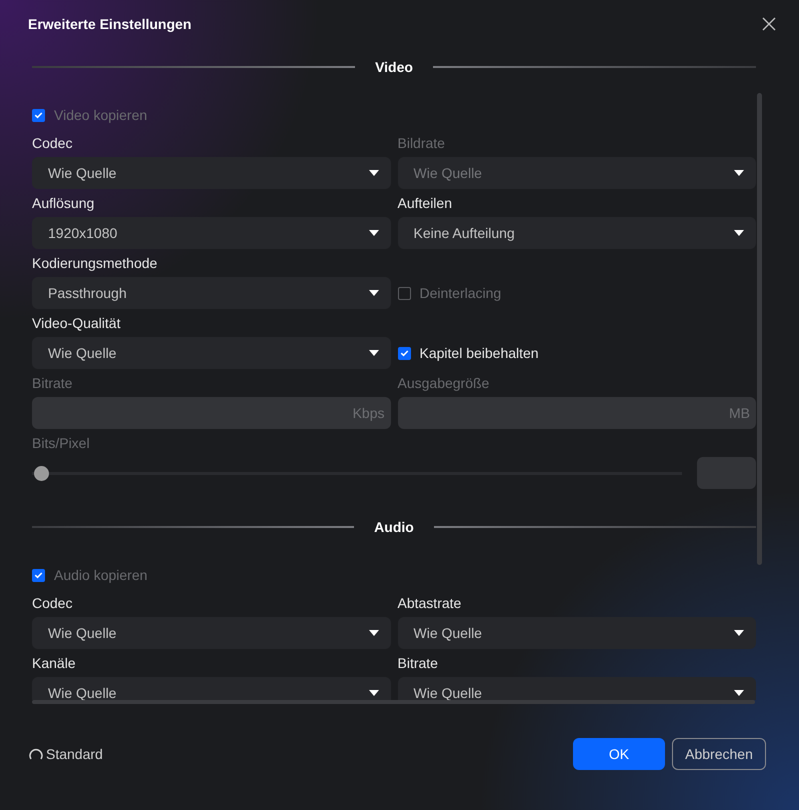 The height and width of the screenshot is (810, 799). Describe the element at coordinates (461, 293) in the screenshot. I see `checkbox-label: Deinterlacing` at that location.